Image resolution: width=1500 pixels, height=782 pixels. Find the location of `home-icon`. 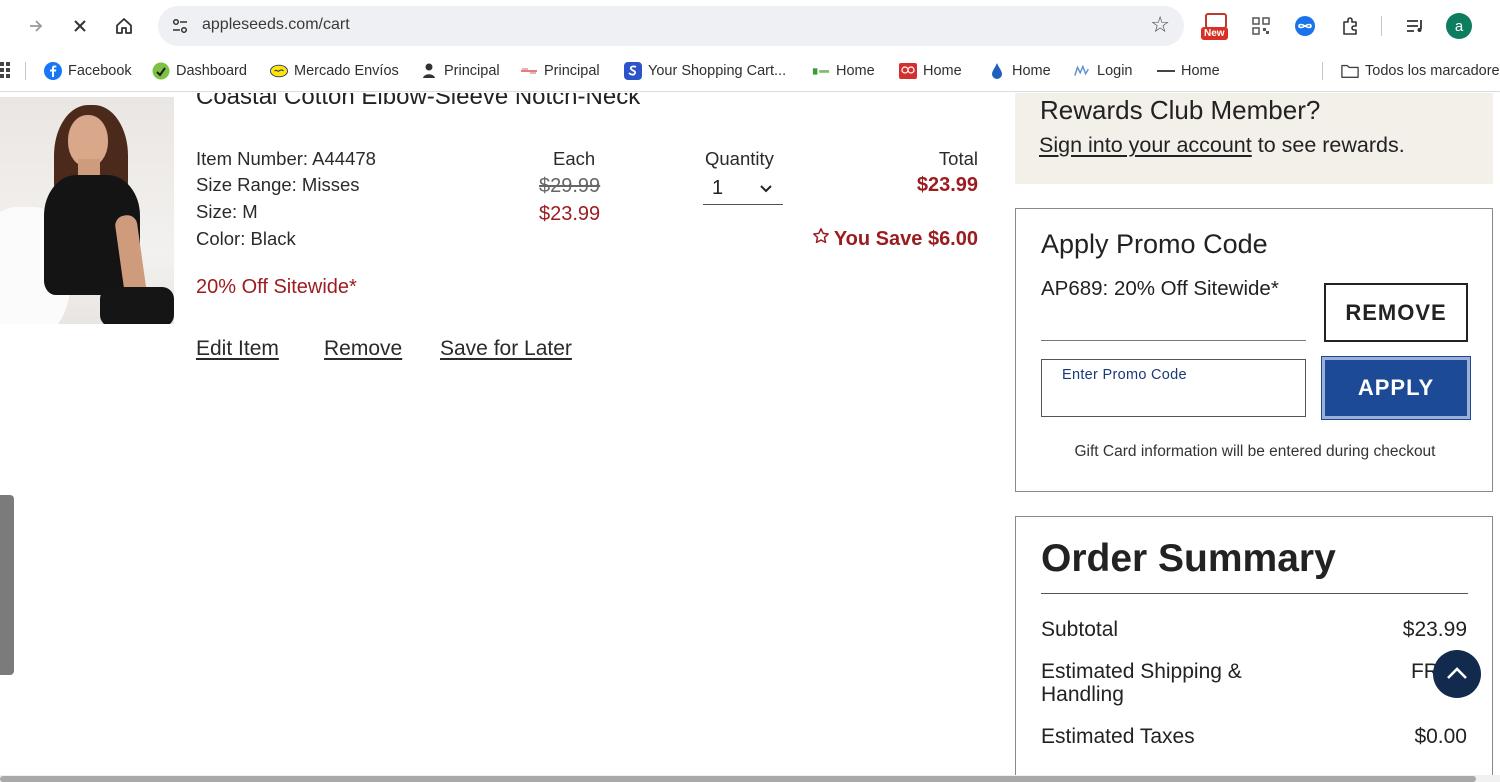

home-icon is located at coordinates (124, 26).